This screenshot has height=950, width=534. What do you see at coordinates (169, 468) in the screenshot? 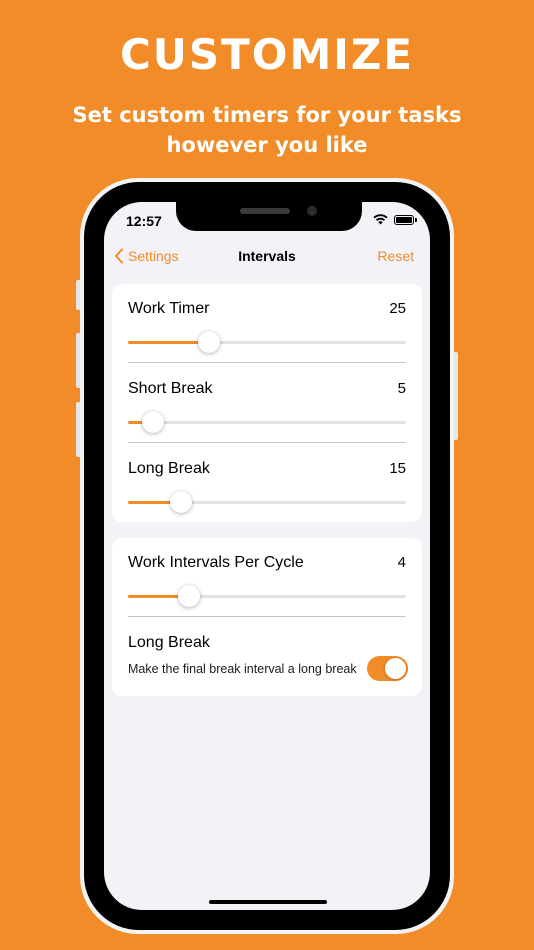
I see `timer-label: Long Break` at bounding box center [169, 468].